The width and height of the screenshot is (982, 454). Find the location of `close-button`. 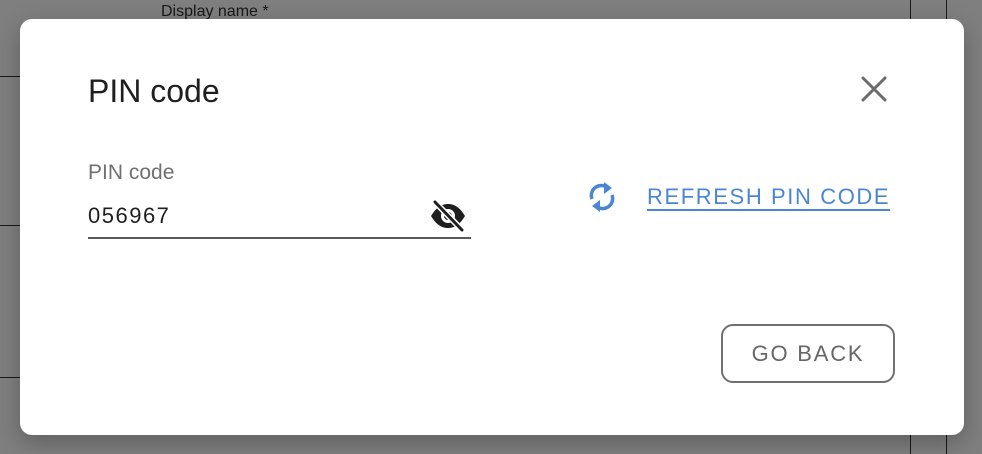

close-button is located at coordinates (874, 89).